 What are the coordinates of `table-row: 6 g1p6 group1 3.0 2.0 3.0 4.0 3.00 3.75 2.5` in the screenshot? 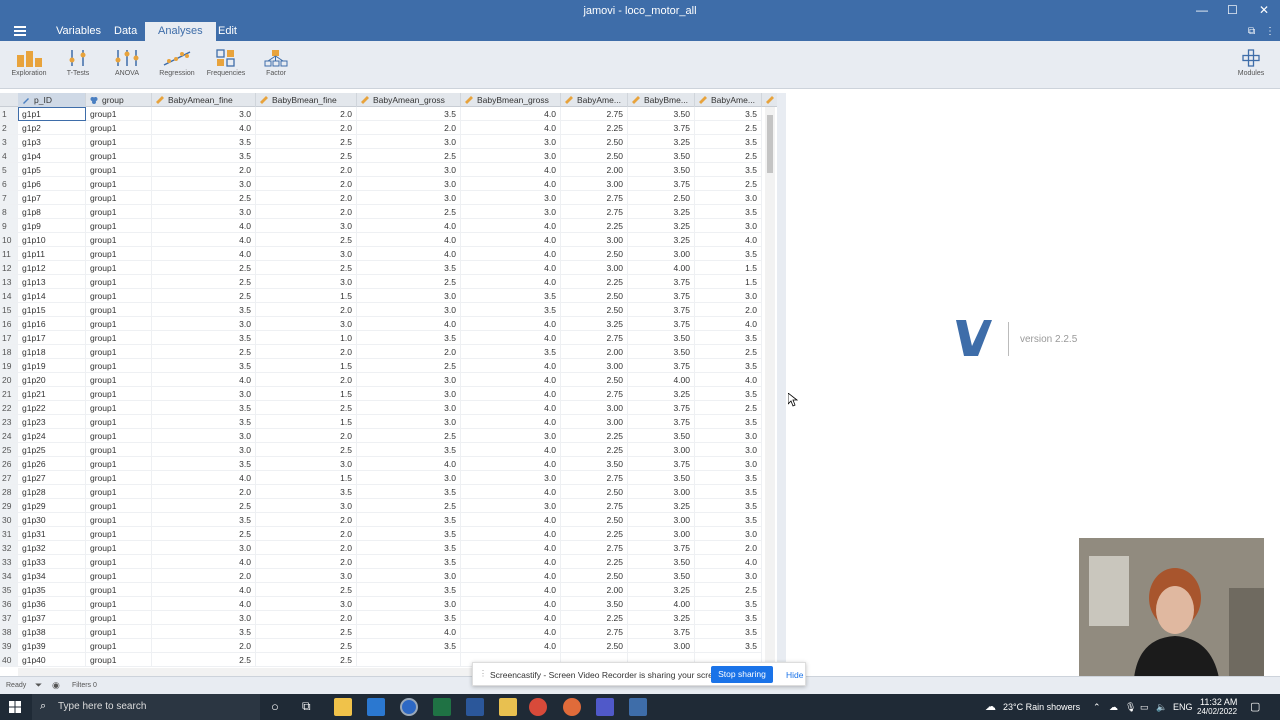 It's located at (388, 184).